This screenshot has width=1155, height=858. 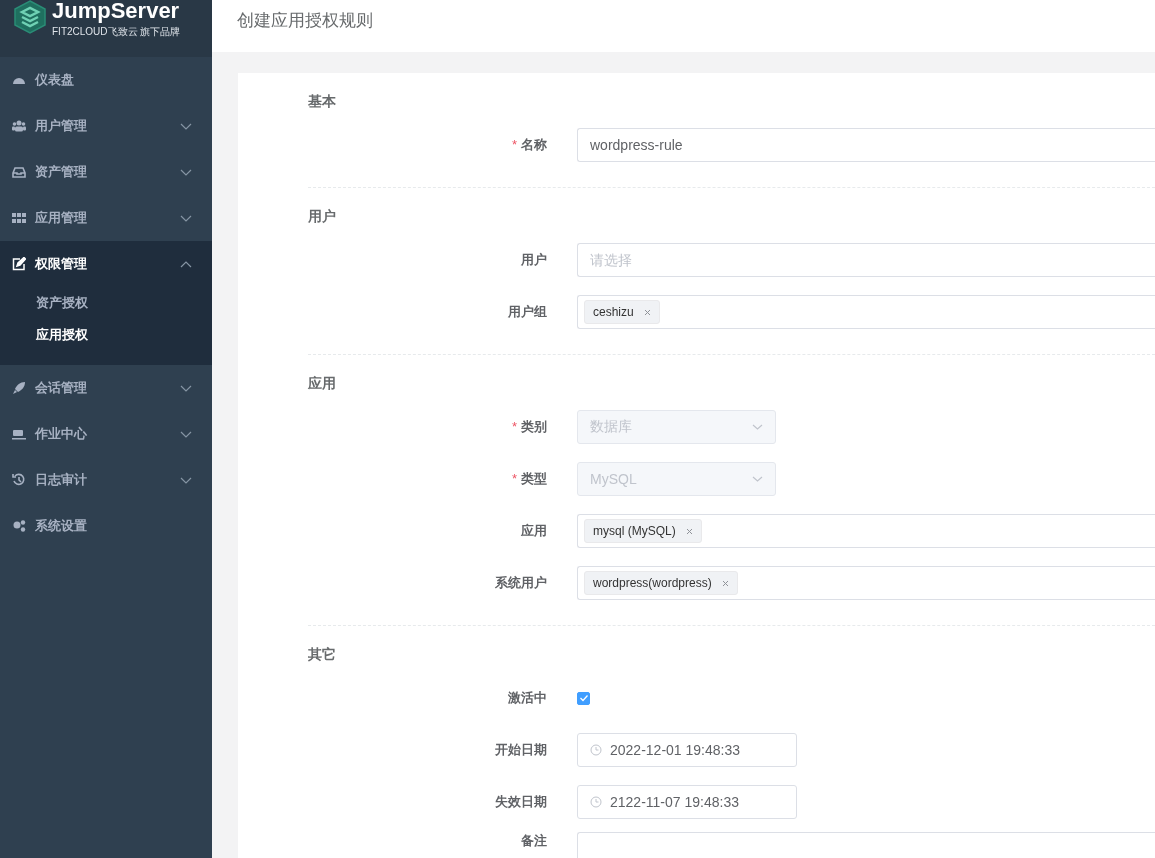 I want to click on menu-item: 日志审计, so click(x=106, y=480).